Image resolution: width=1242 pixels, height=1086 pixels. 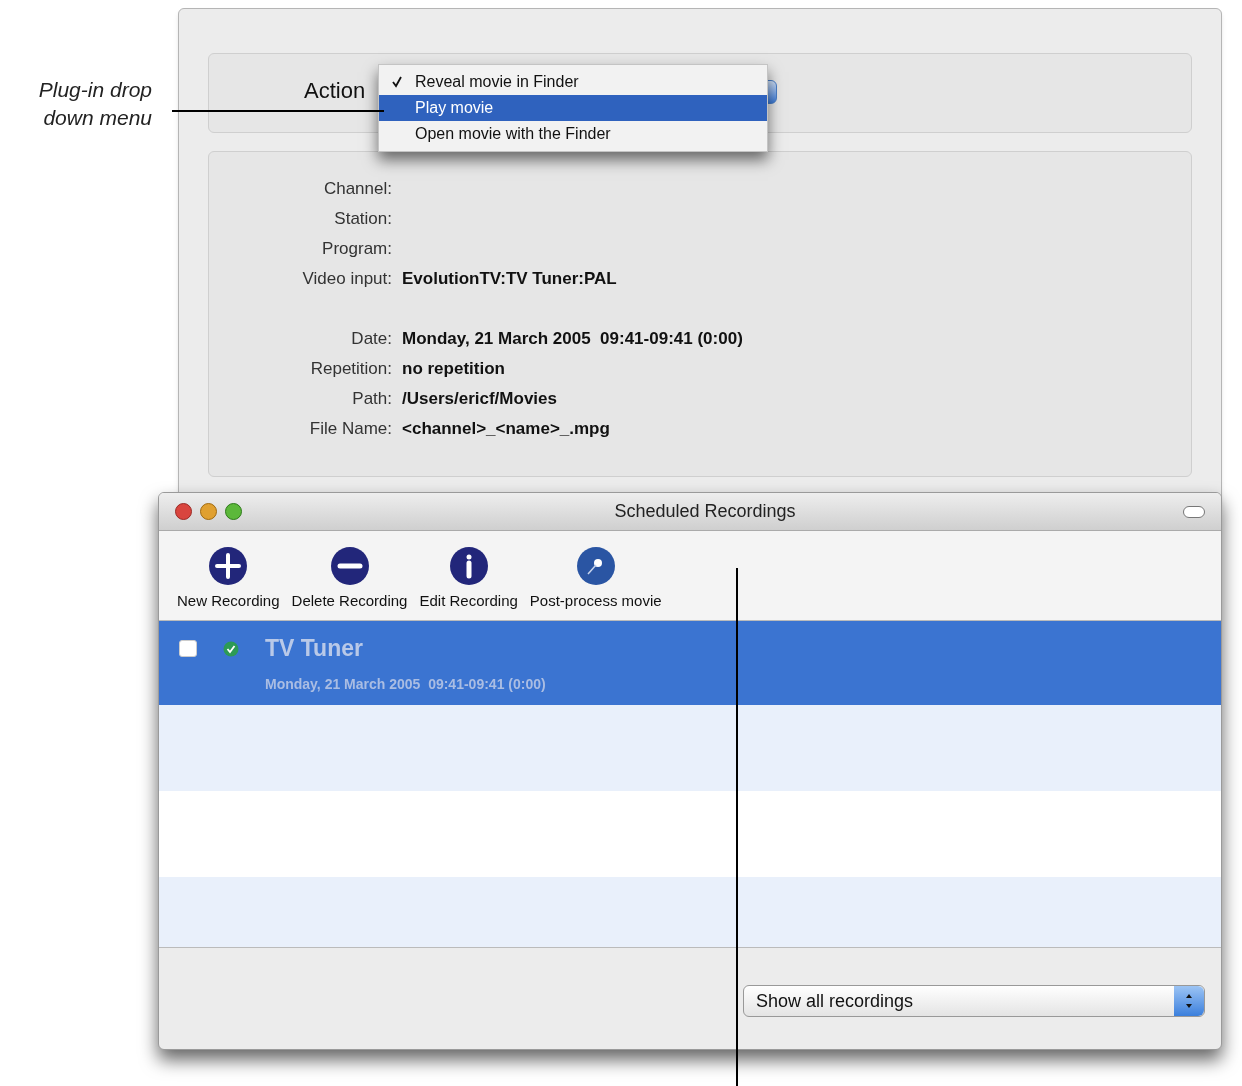 I want to click on checkmark-icon, so click(x=397, y=82).